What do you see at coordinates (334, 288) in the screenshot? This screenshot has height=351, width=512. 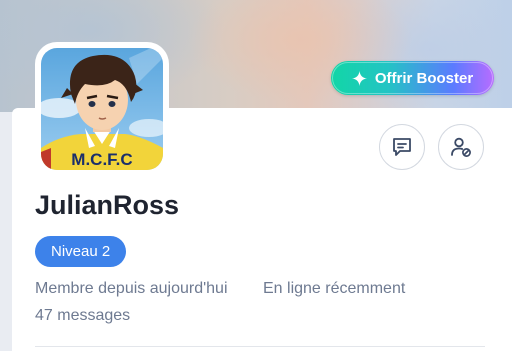 I see `online-status: En ligne récemment` at bounding box center [334, 288].